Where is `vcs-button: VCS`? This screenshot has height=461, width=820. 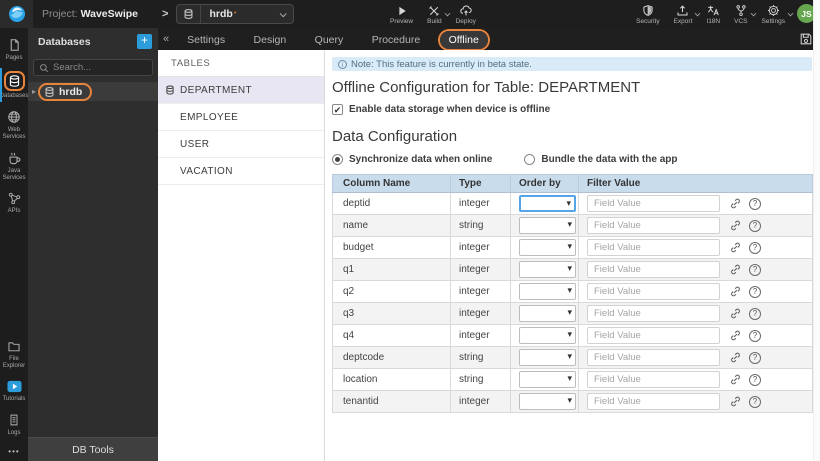 vcs-button: VCS is located at coordinates (741, 14).